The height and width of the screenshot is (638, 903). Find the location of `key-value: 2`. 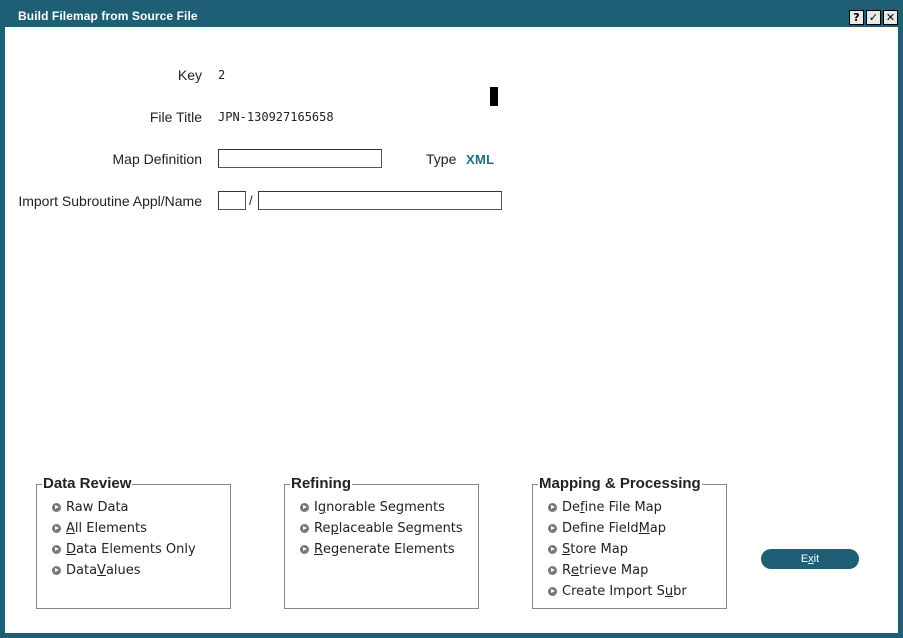

key-value: 2 is located at coordinates (222, 75).